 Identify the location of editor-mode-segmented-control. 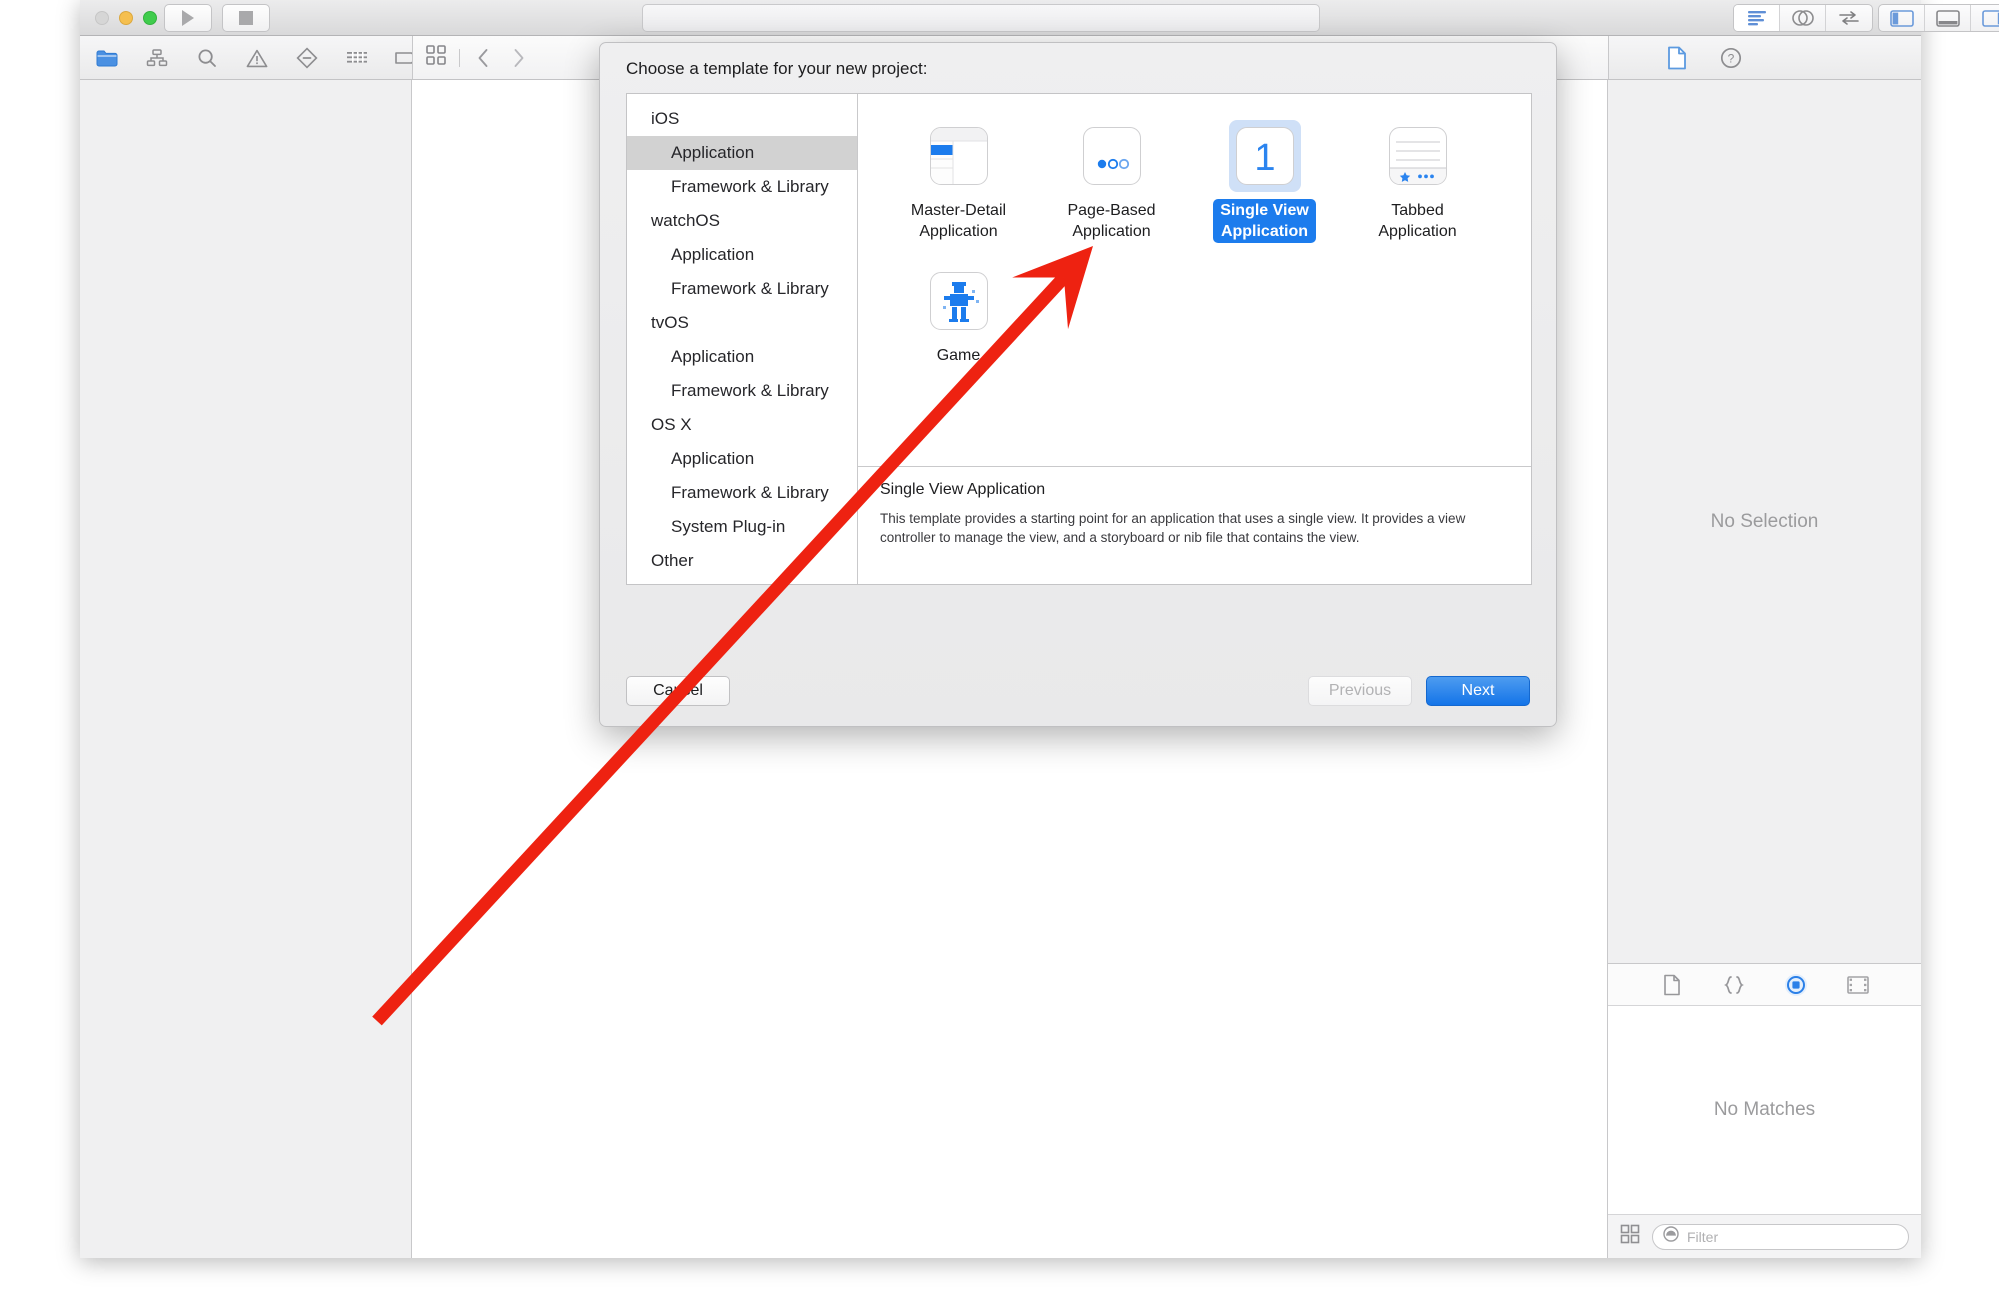
(1803, 18).